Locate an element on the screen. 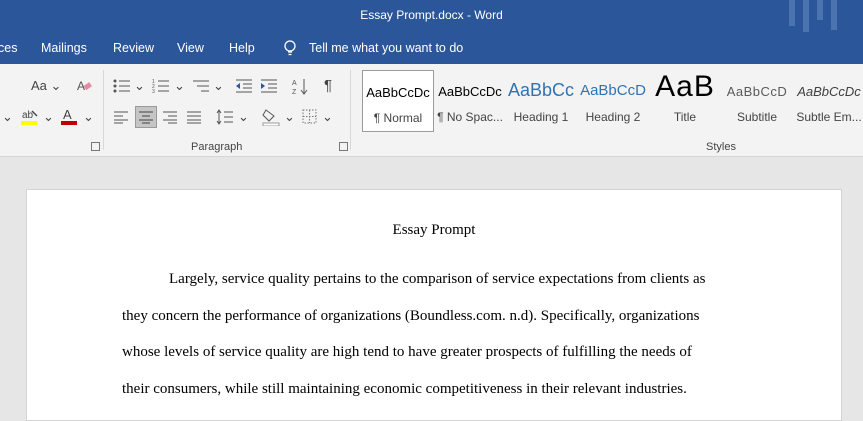  tab-review: Review is located at coordinates (133, 48).